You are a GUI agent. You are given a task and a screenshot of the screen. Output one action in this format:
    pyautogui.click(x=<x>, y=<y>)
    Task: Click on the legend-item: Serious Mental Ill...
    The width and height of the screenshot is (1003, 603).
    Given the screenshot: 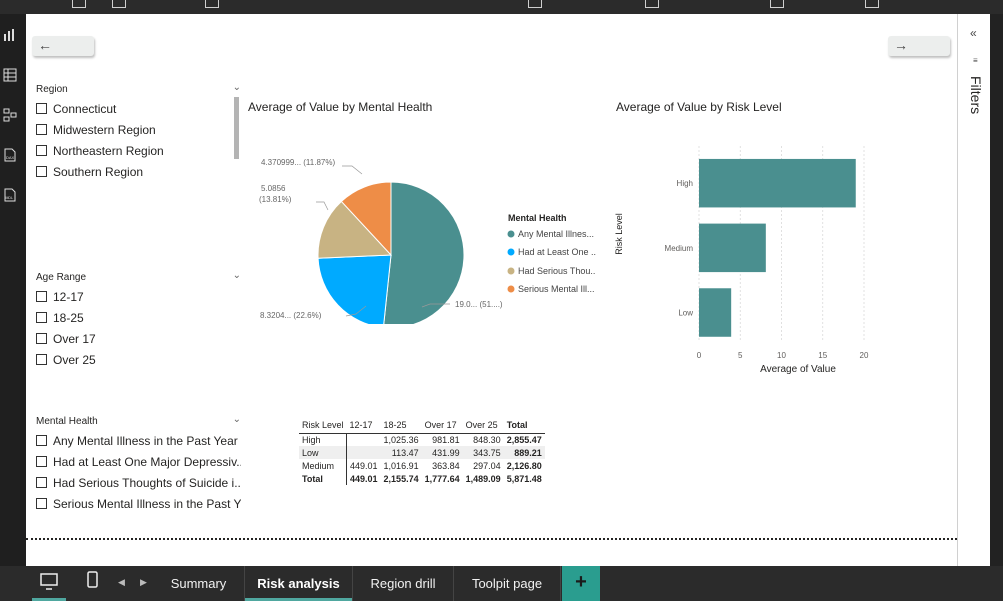 What is the action you would take?
    pyautogui.click(x=556, y=289)
    